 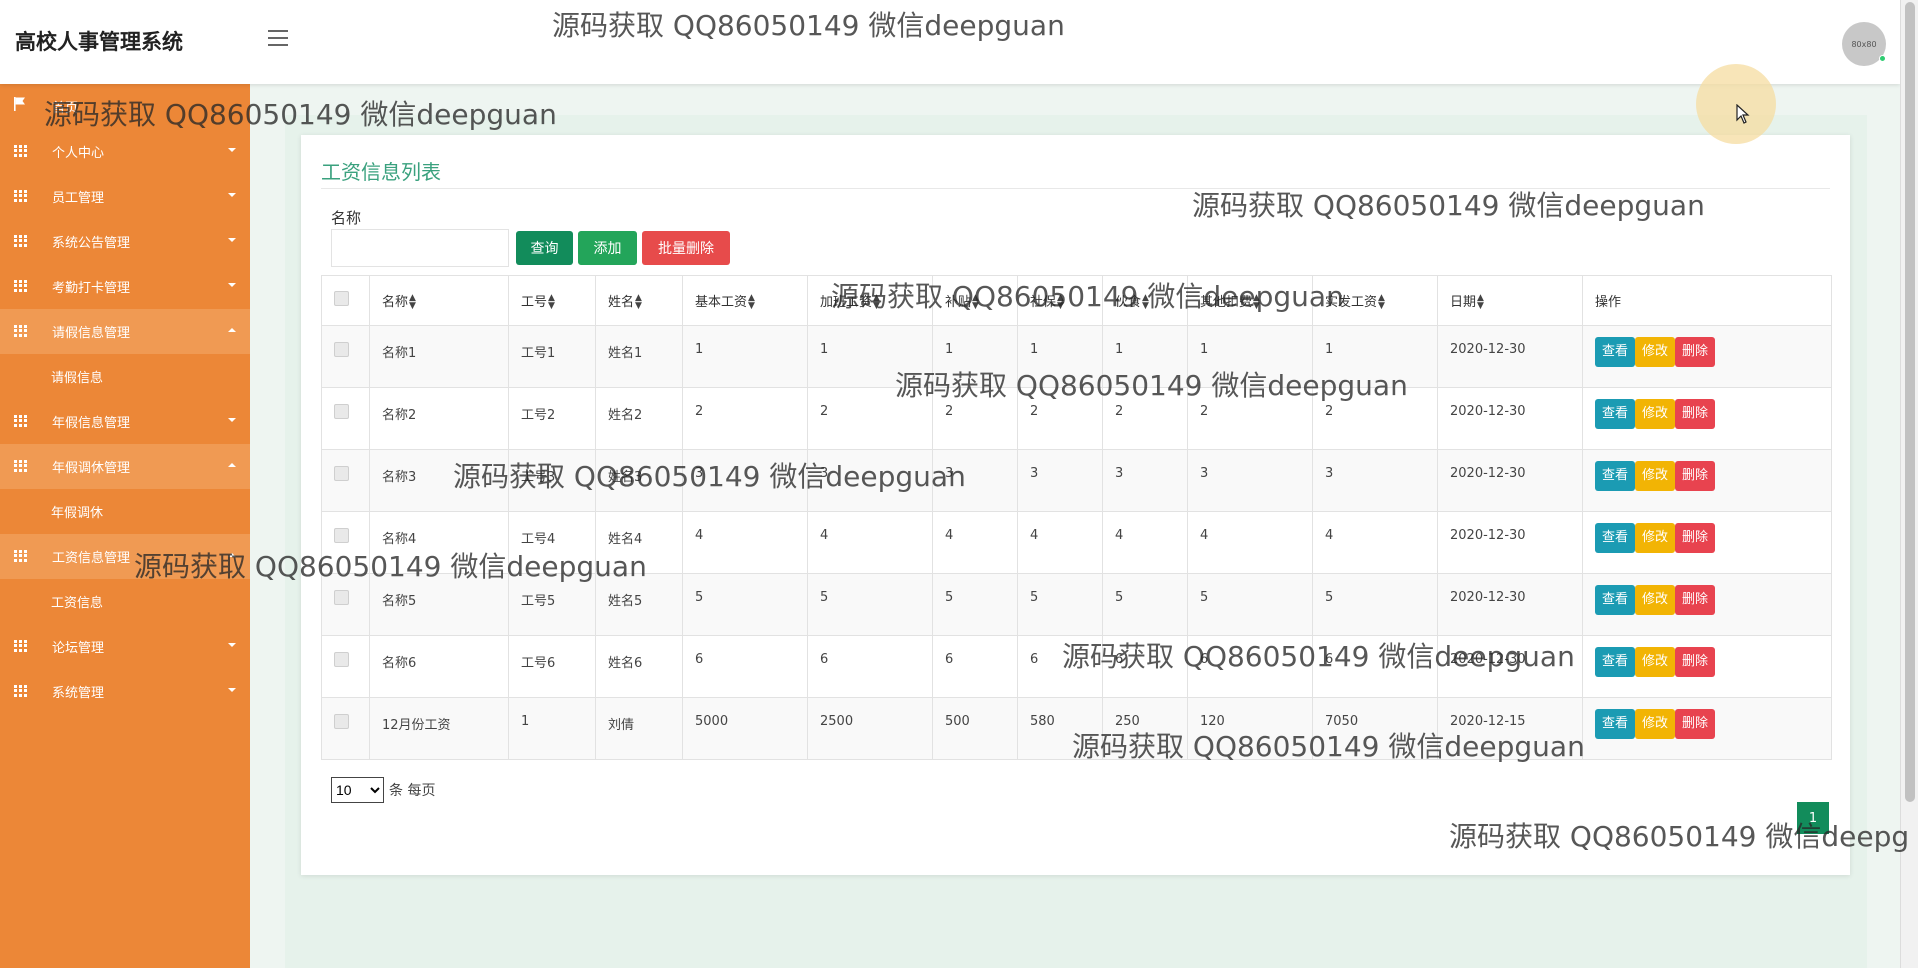 What do you see at coordinates (341, 298) in the screenshot?
I see `select-all-checkbox` at bounding box center [341, 298].